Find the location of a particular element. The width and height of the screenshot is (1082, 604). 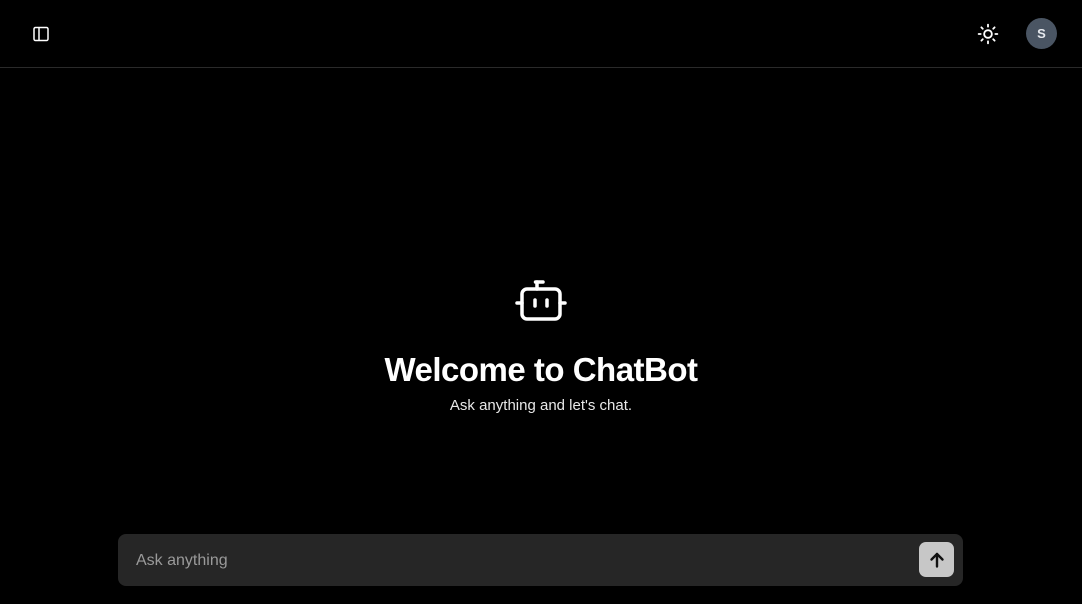

avatar-initial: S is located at coordinates (1041, 33).